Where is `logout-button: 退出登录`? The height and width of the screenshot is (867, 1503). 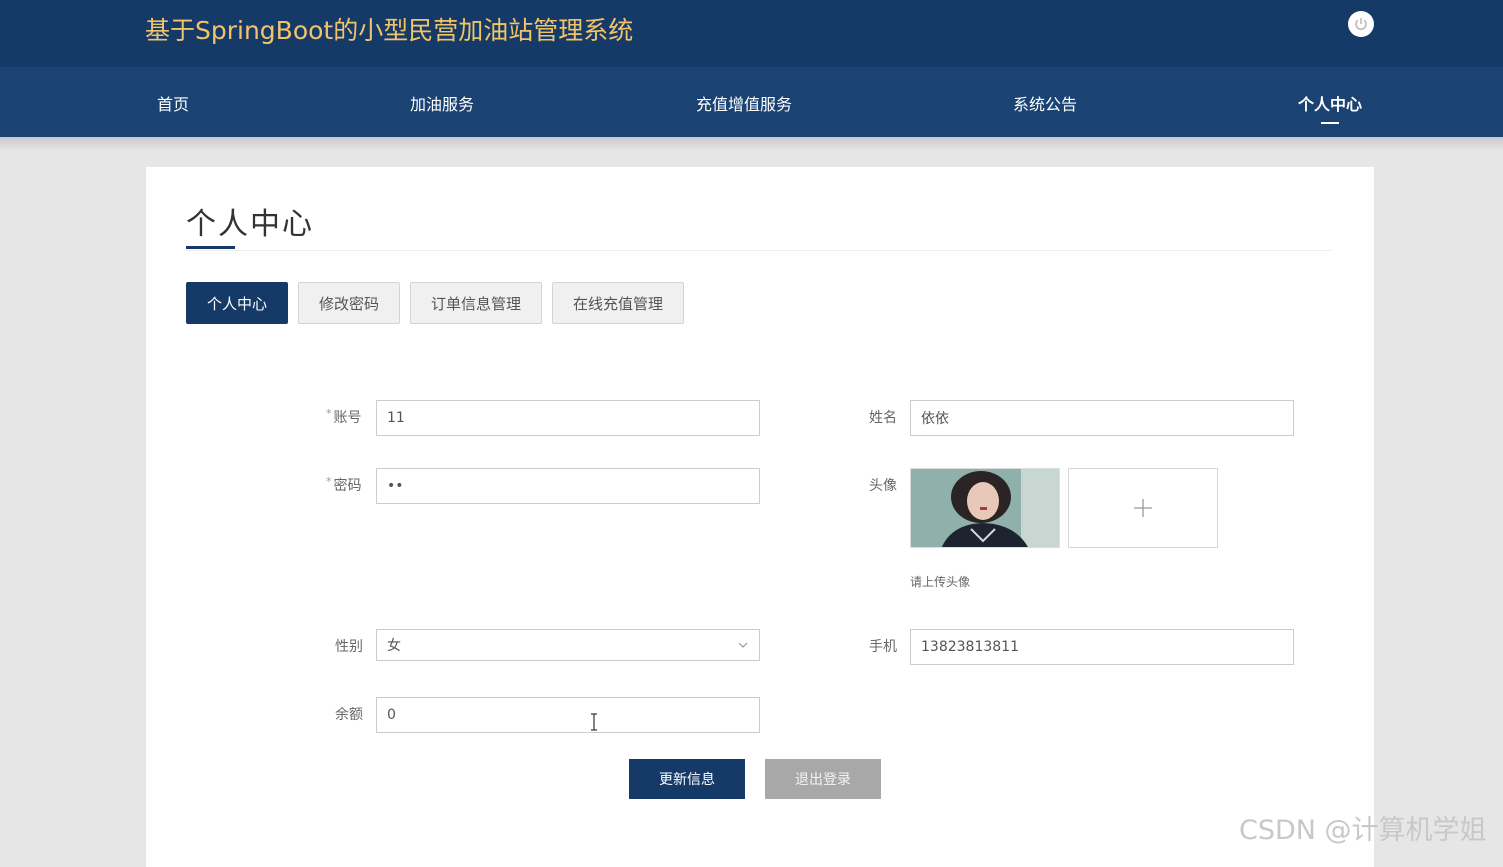 logout-button: 退出登录 is located at coordinates (823, 779).